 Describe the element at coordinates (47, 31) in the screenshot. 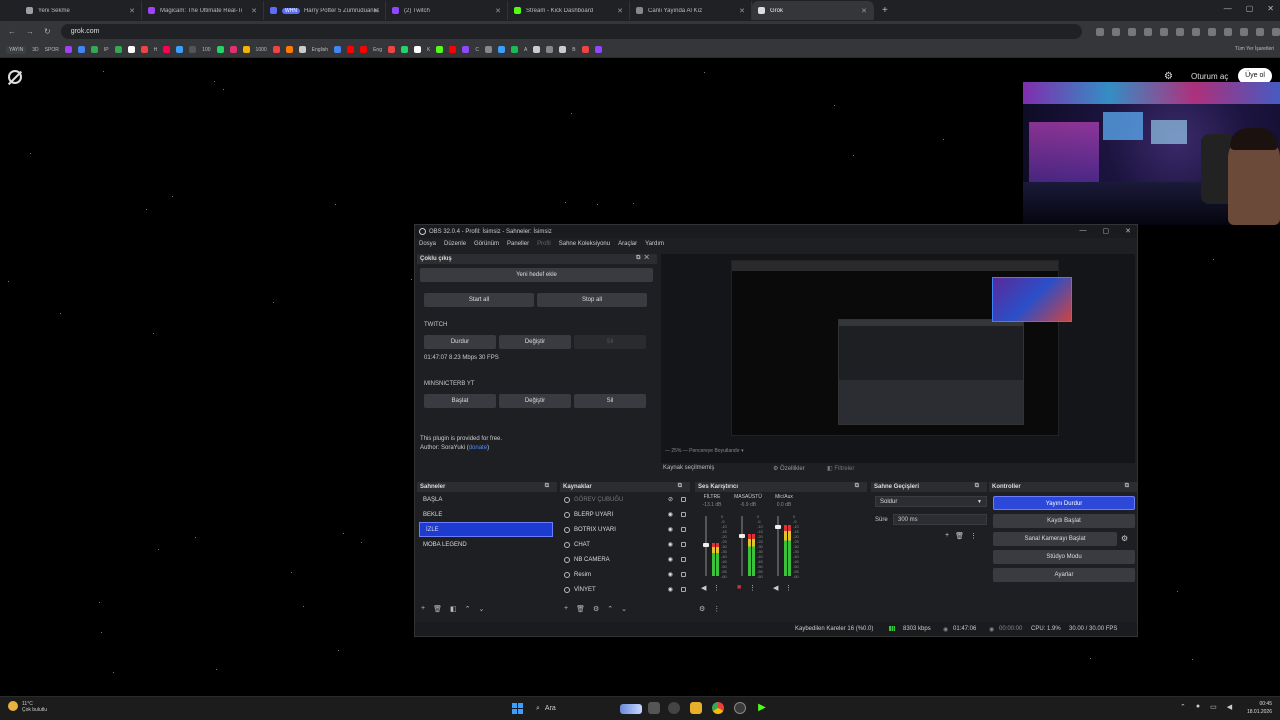

I see `reload-icon: ↻` at that location.